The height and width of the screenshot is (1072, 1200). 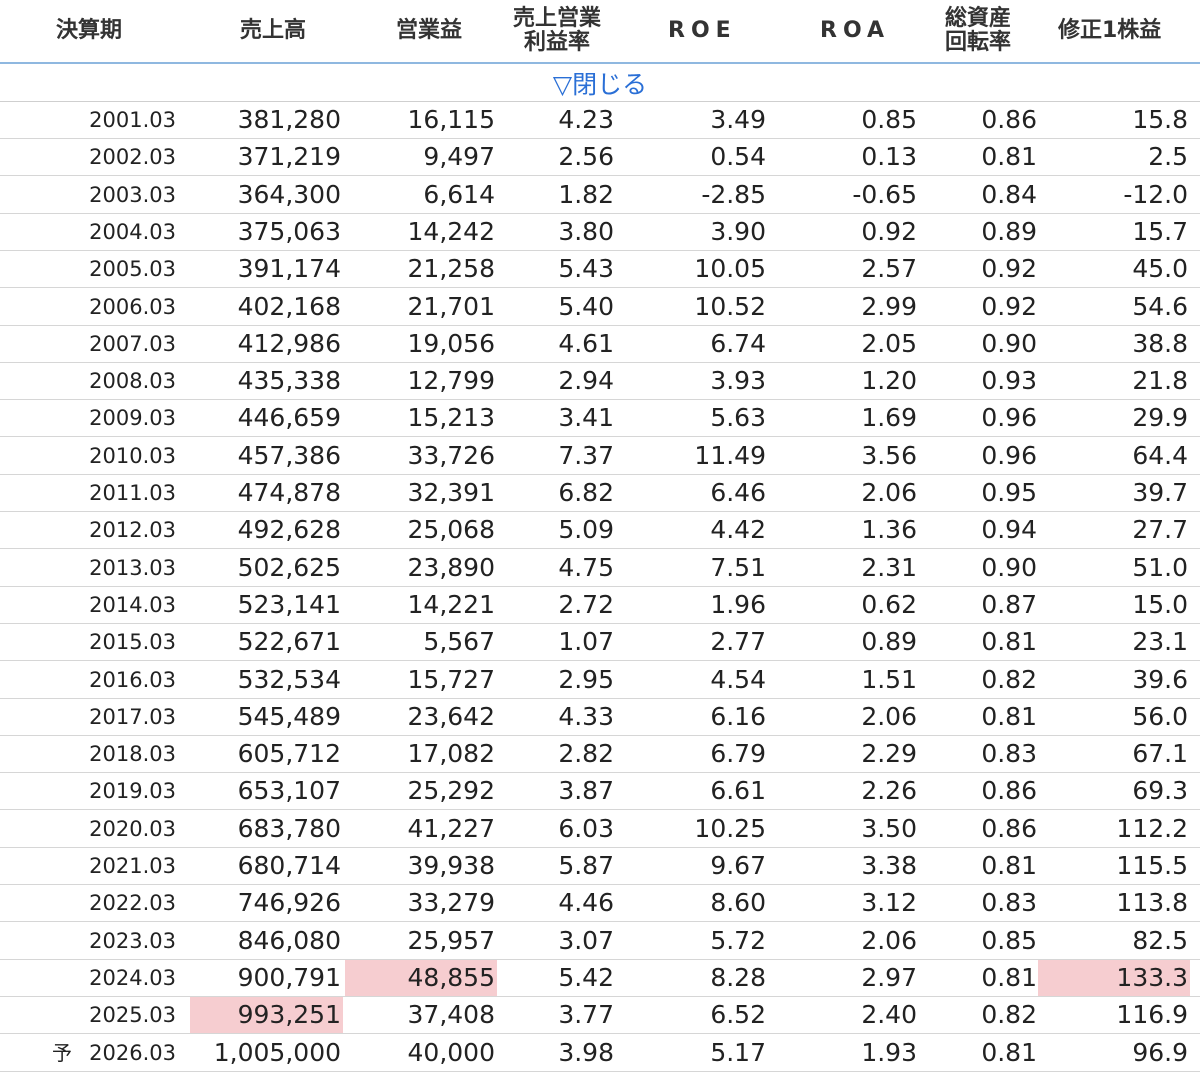 I want to click on cell-roa: 1.20, so click(x=889, y=381).